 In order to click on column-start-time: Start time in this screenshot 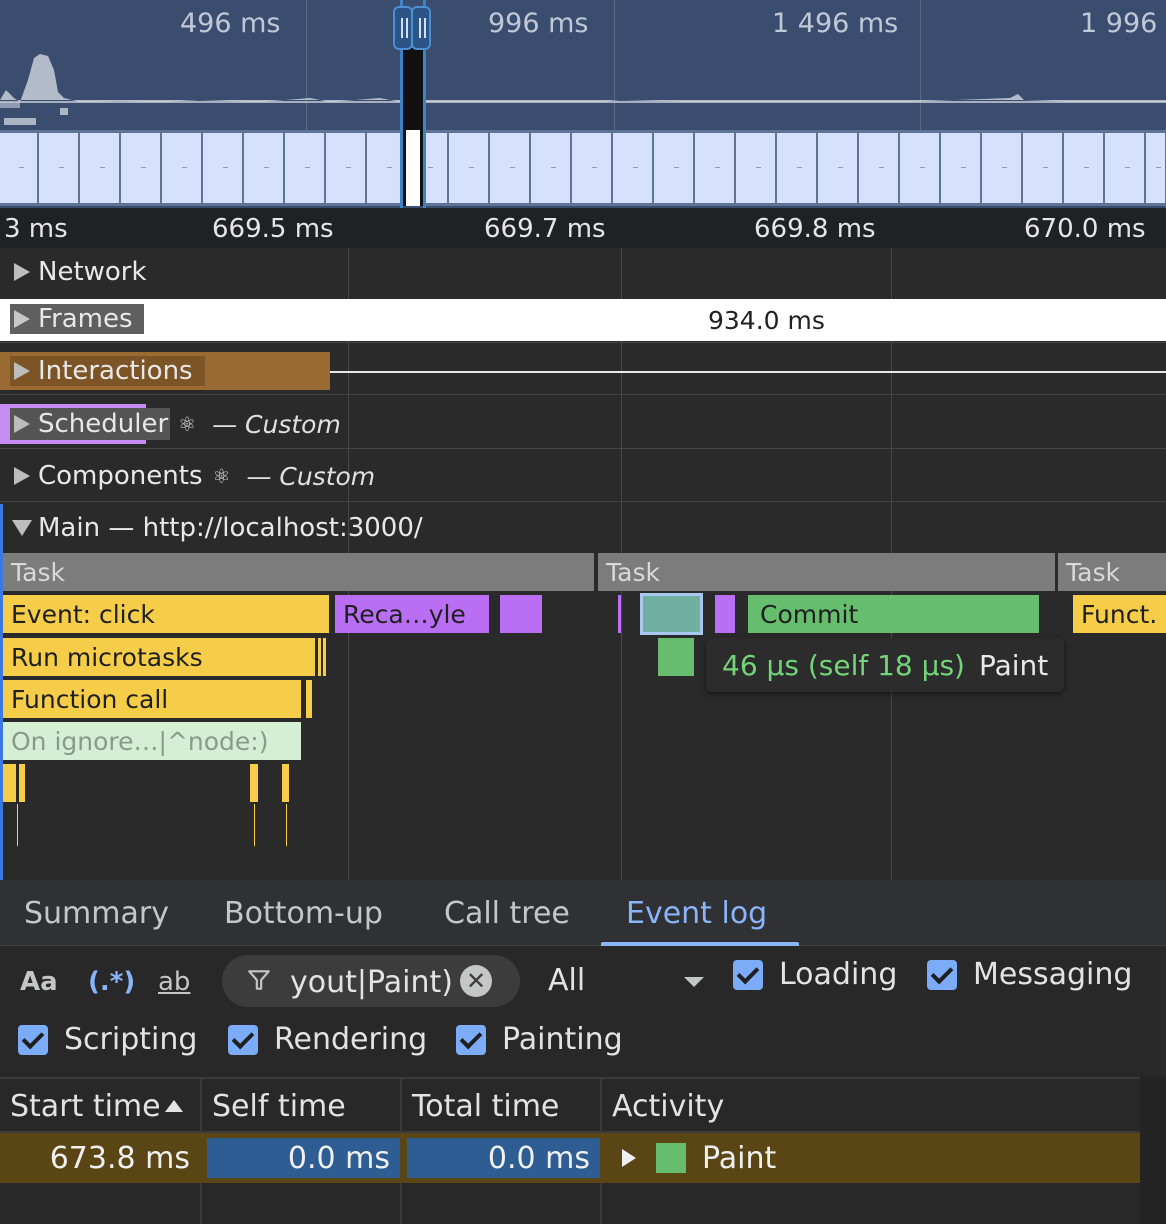, I will do `click(101, 1106)`.